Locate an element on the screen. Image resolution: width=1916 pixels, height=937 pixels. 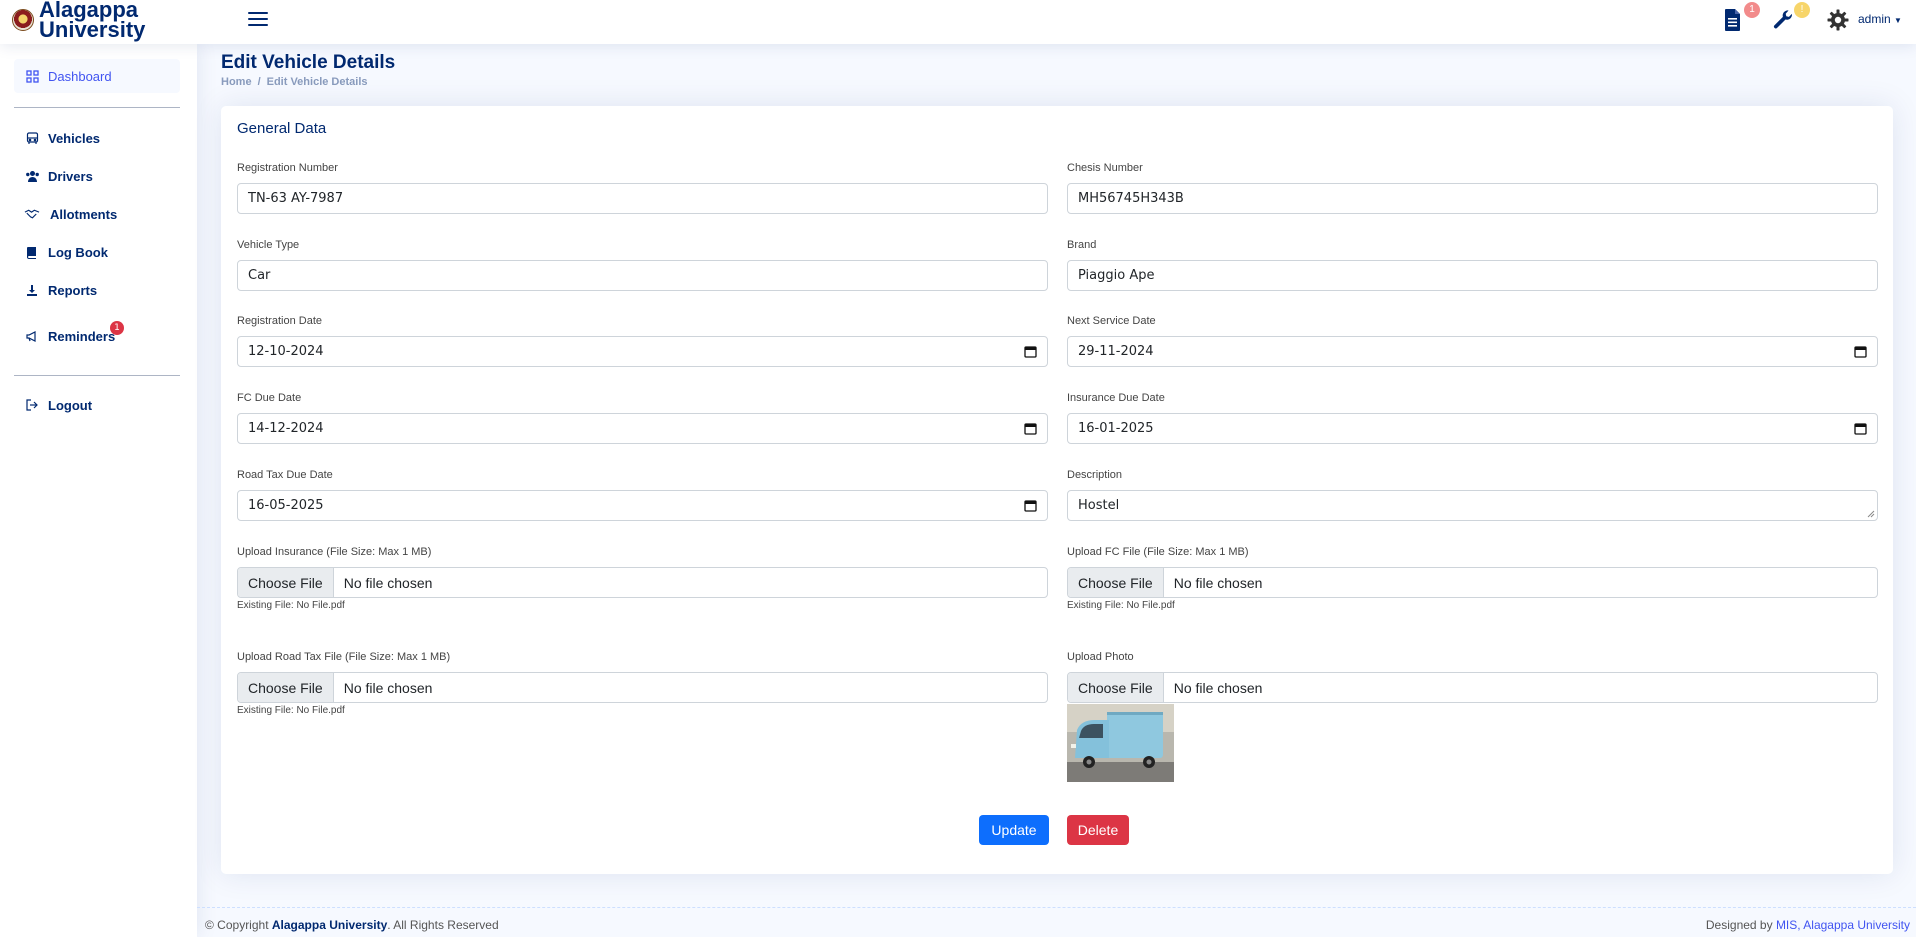
registration-number-input: TN-63 AY-7987 is located at coordinates (642, 198).